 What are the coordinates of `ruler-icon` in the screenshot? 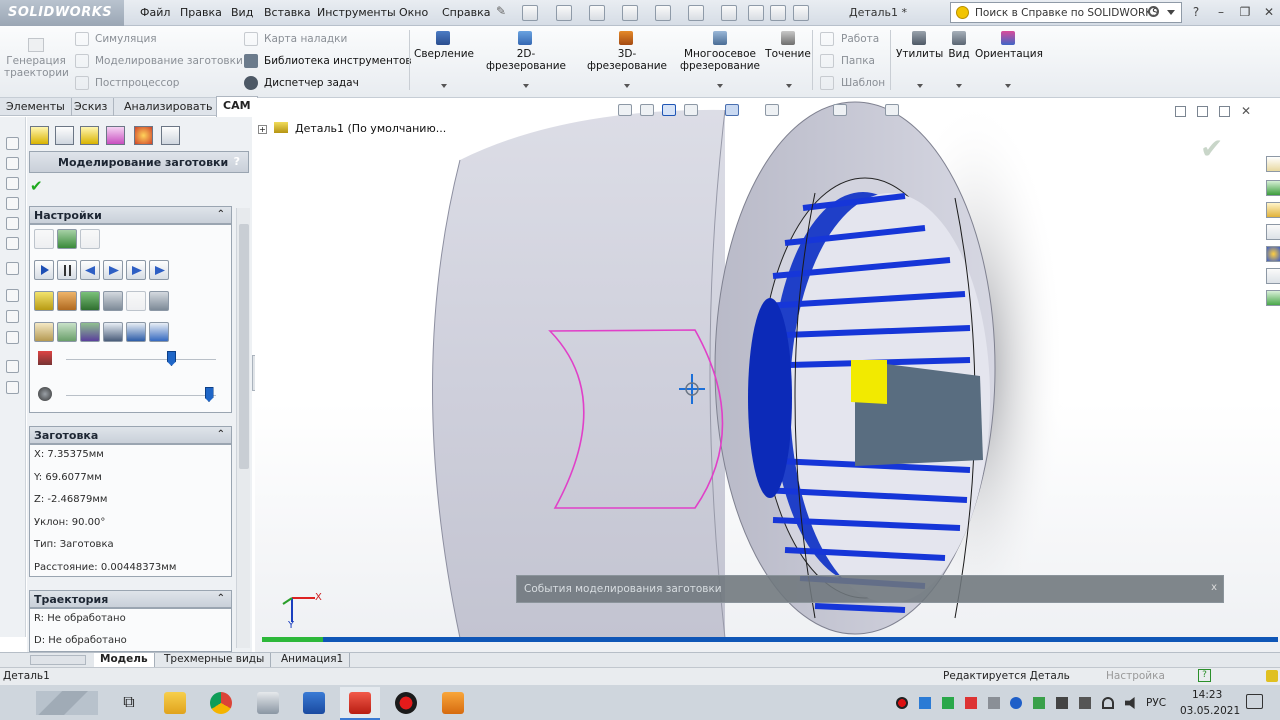 It's located at (113, 332).